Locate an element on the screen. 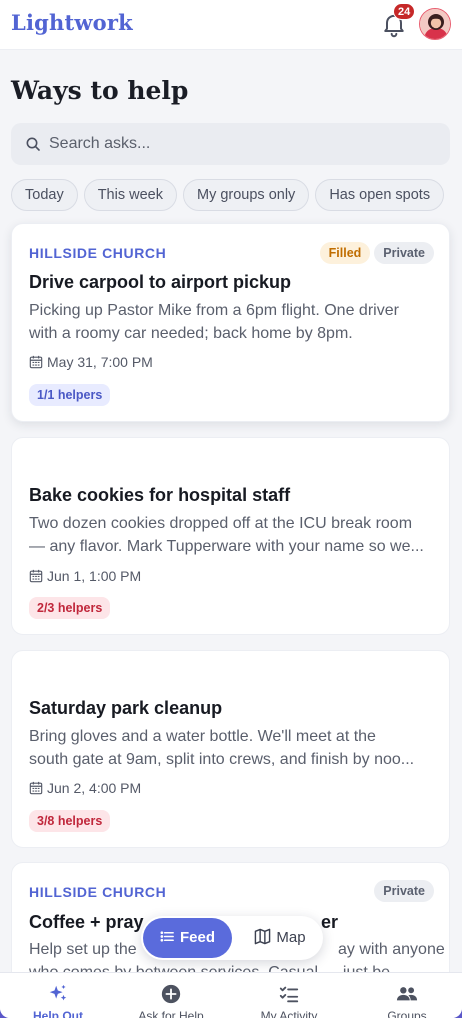  helpers-count-badge: 2/3 helpers is located at coordinates (70, 608).